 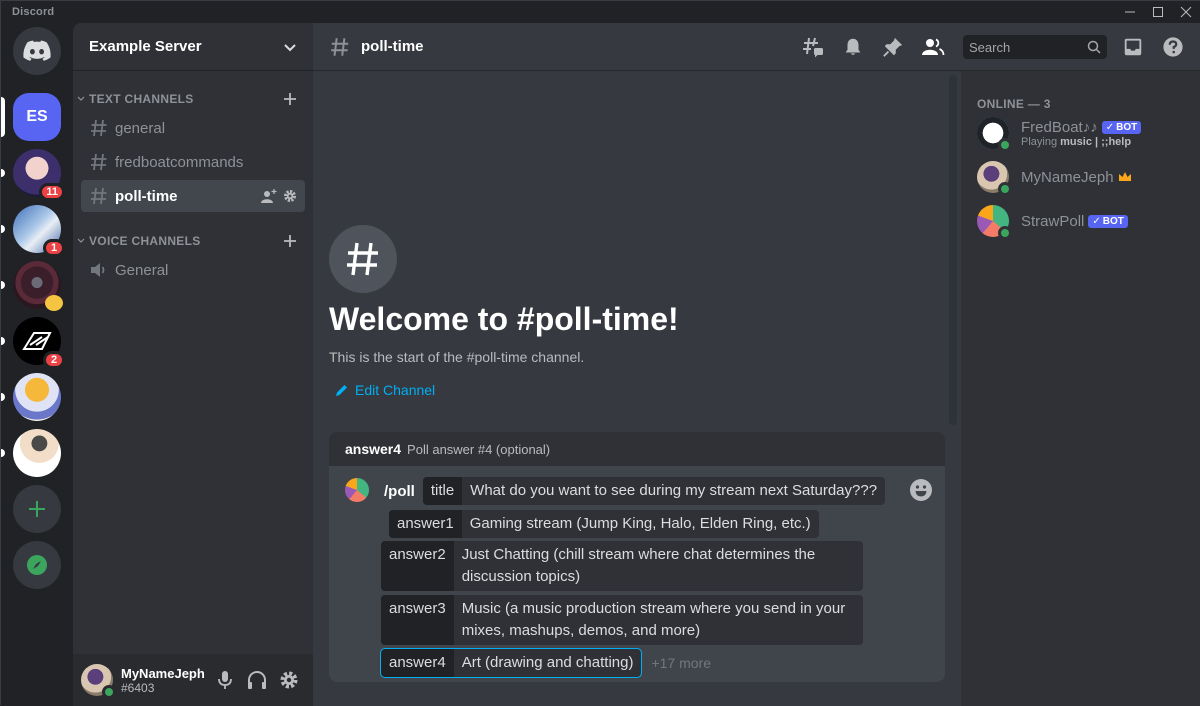 What do you see at coordinates (600, 12) in the screenshot?
I see `title-bar: Discord` at bounding box center [600, 12].